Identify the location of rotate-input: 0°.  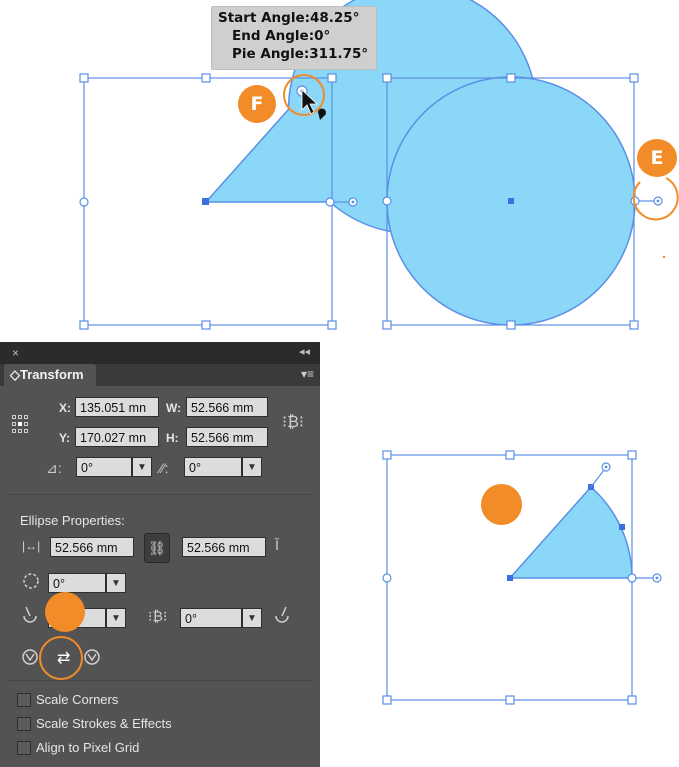
(104, 467).